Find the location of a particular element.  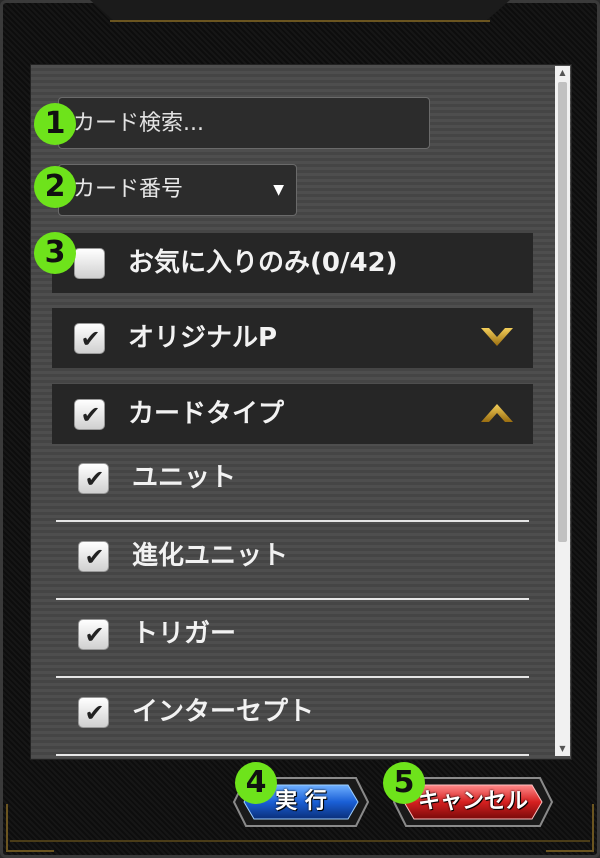

annotation-badge: 4 is located at coordinates (256, 783).